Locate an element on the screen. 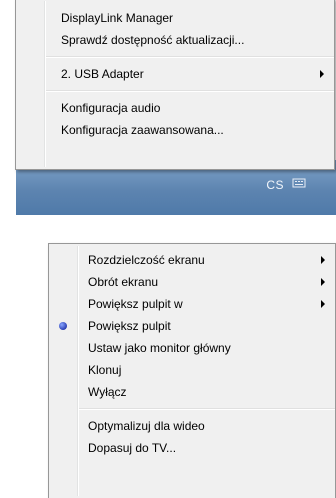 The height and width of the screenshot is (498, 336). menu-item-usb-adapter: 2. USB Adapter is located at coordinates (175, 74).